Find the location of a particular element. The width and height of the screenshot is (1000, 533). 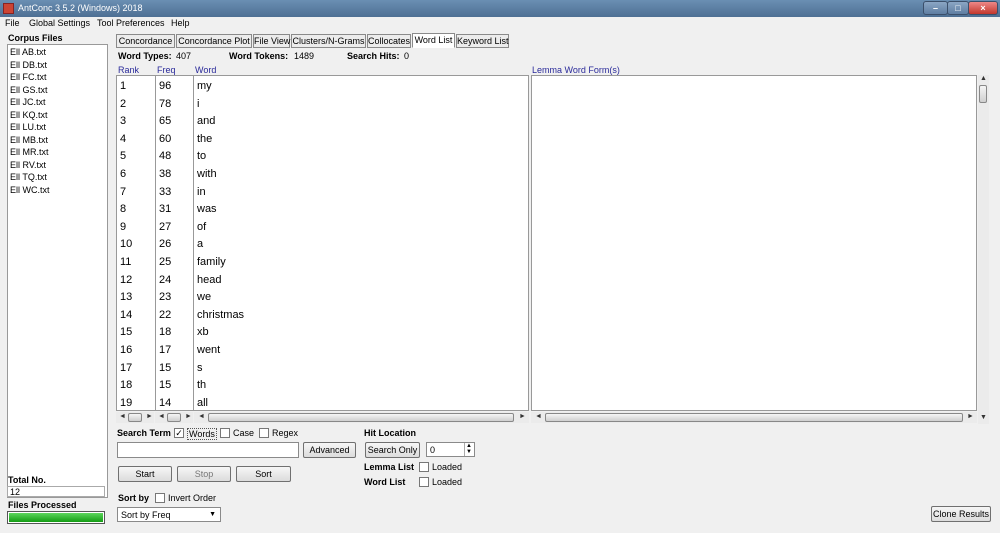

table-row: 12 24 head is located at coordinates (322, 280).